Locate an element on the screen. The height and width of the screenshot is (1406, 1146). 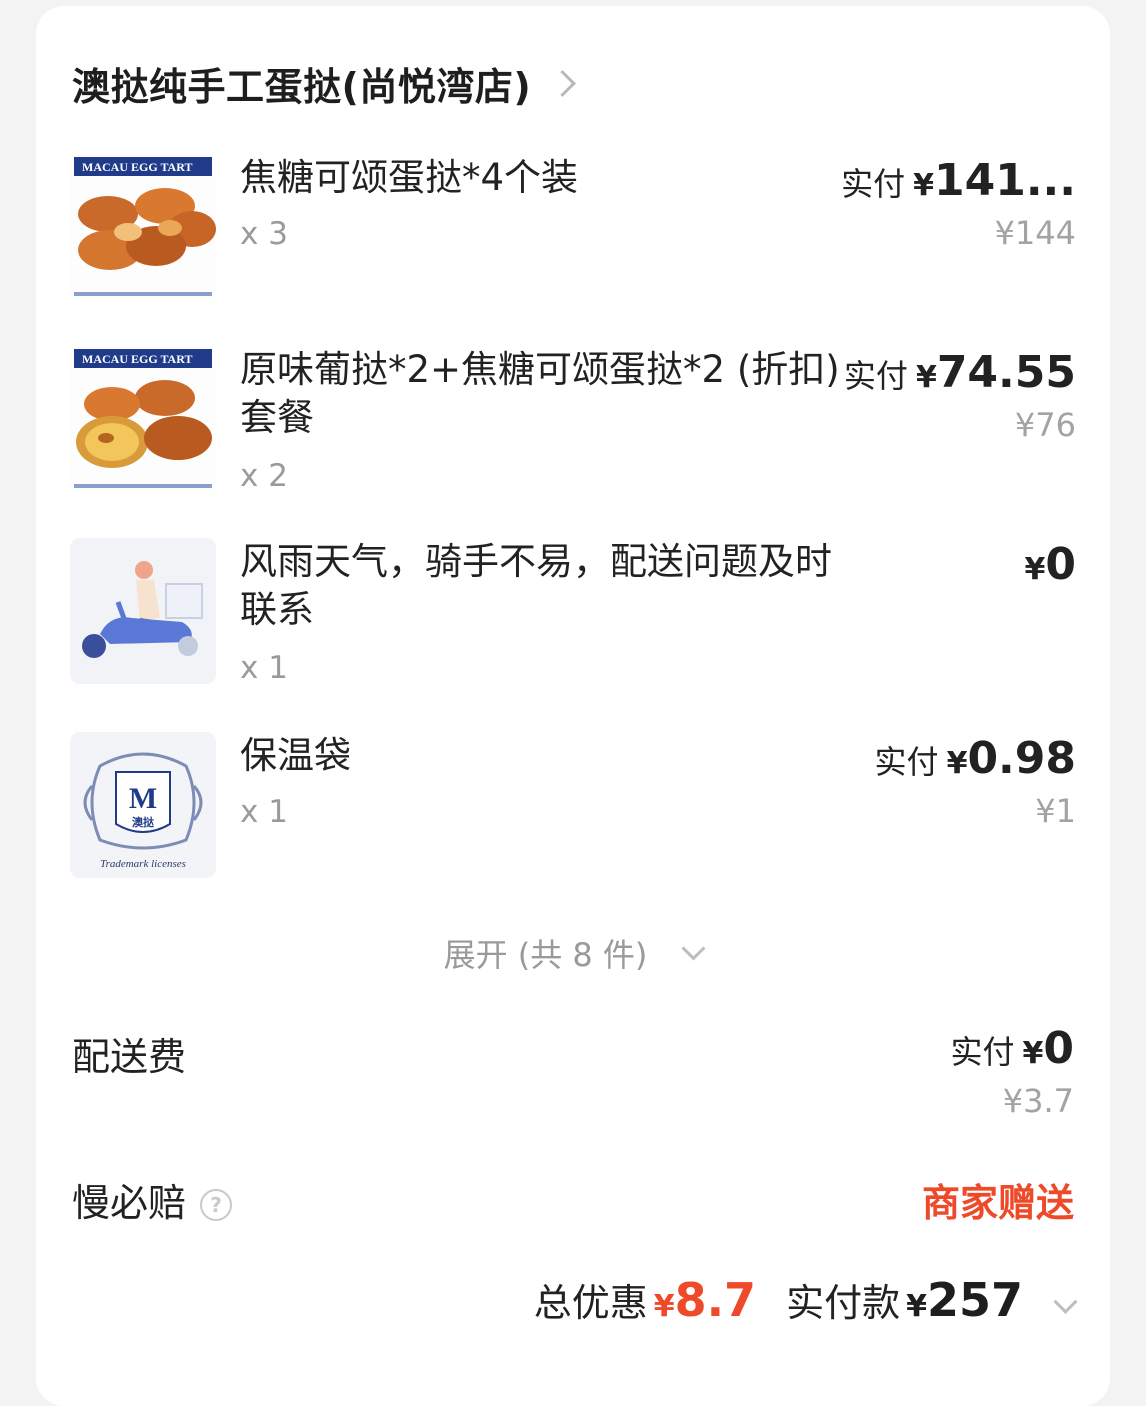
total-currency: ¥ is located at coordinates (916, 1306).